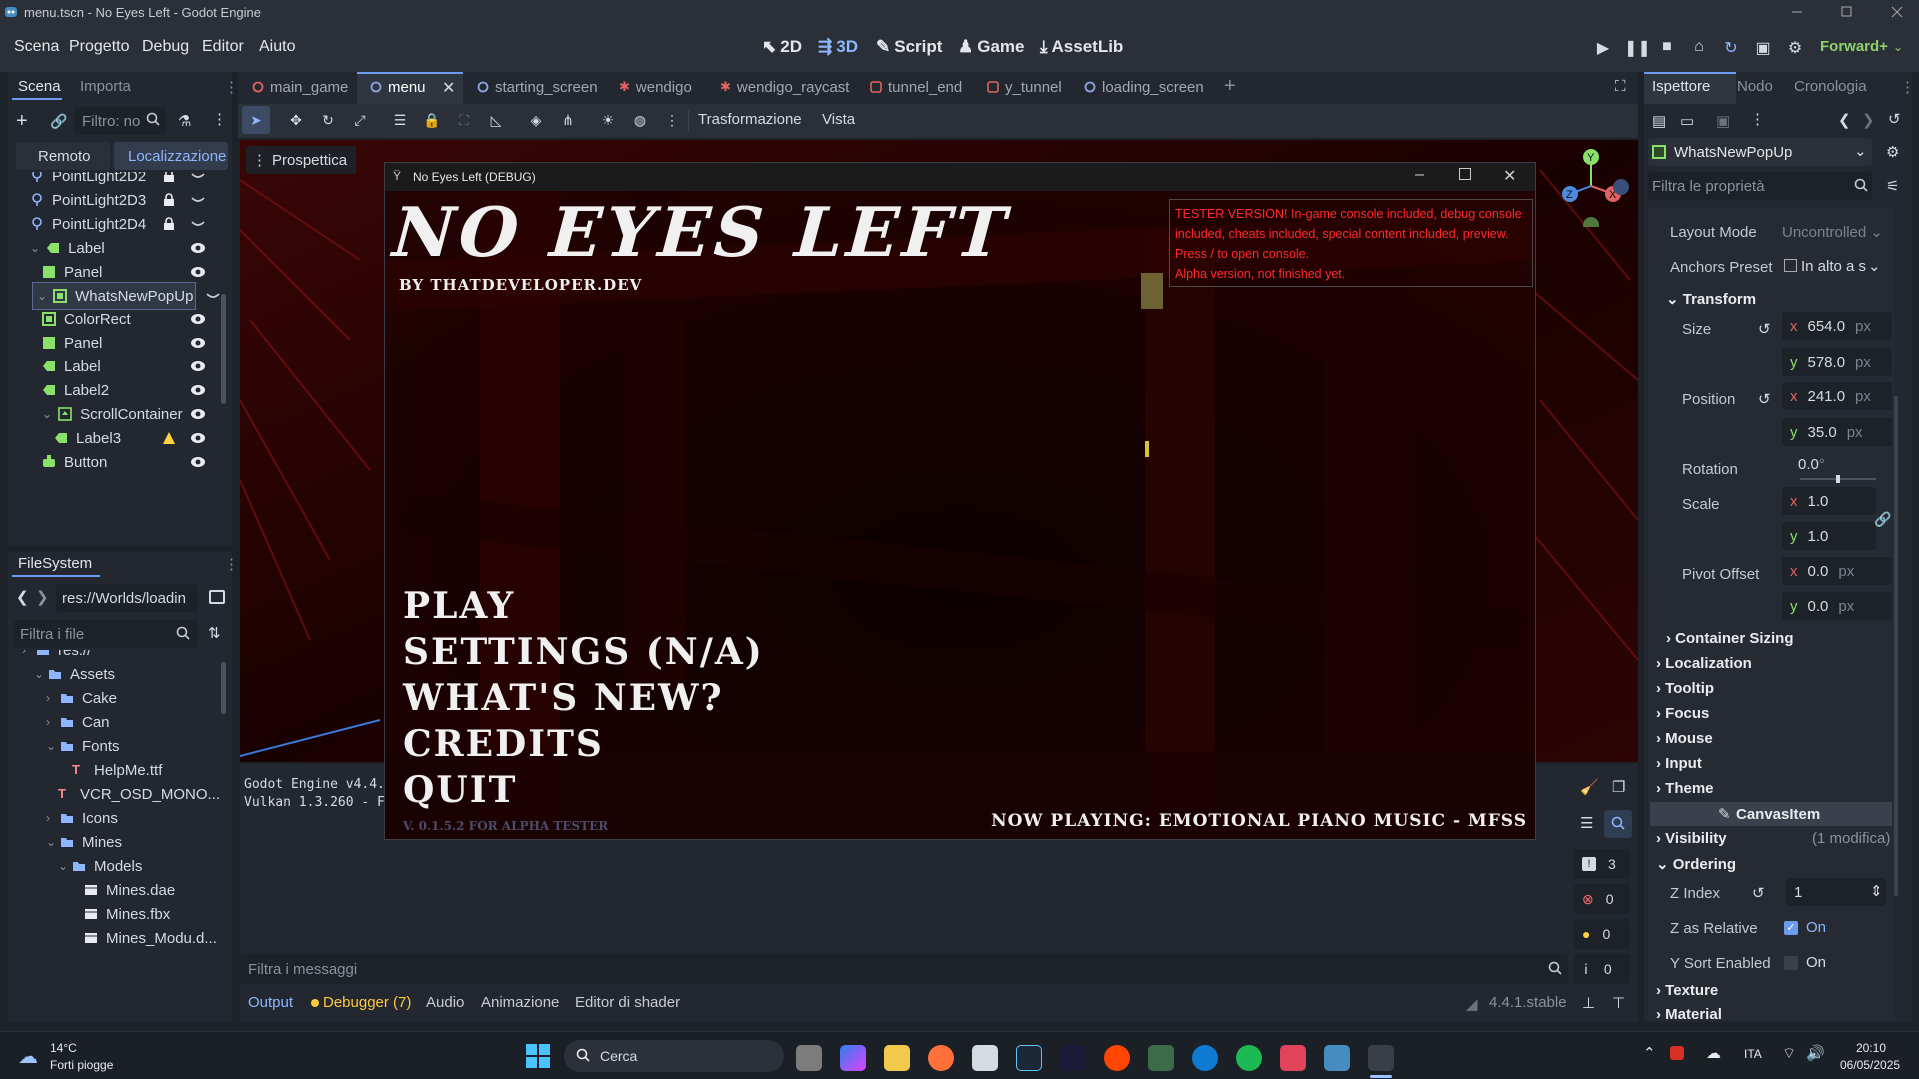 This screenshot has width=1919, height=1079. What do you see at coordinates (1830, 86) in the screenshot?
I see `tab-history: Cronologia` at bounding box center [1830, 86].